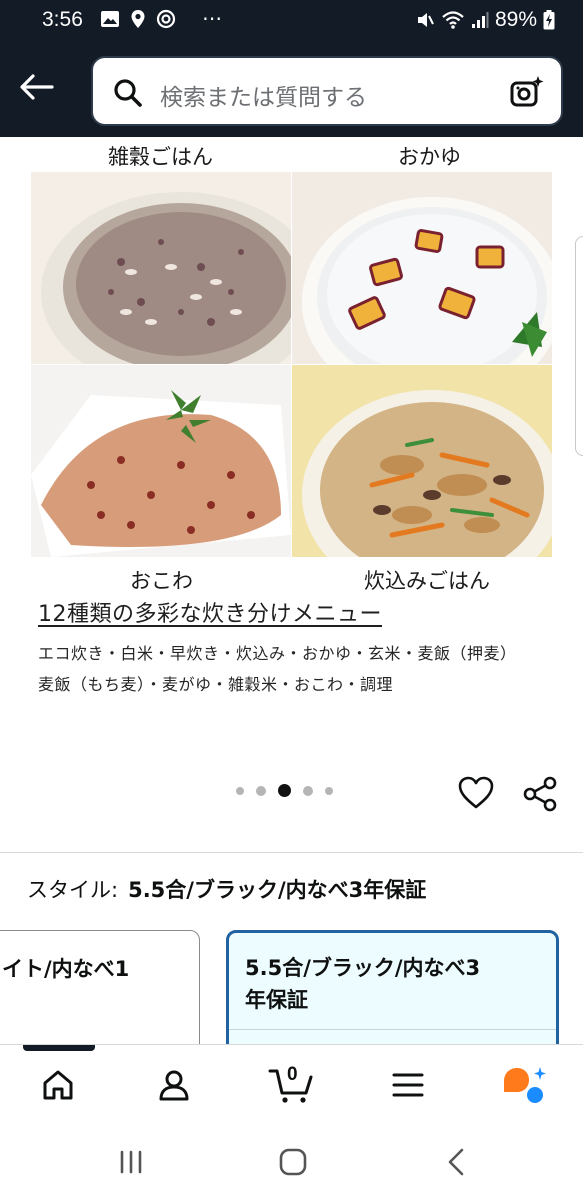 Image resolution: width=583 pixels, height=1200 pixels. Describe the element at coordinates (457, 1162) in the screenshot. I see `back-button-icon` at that location.